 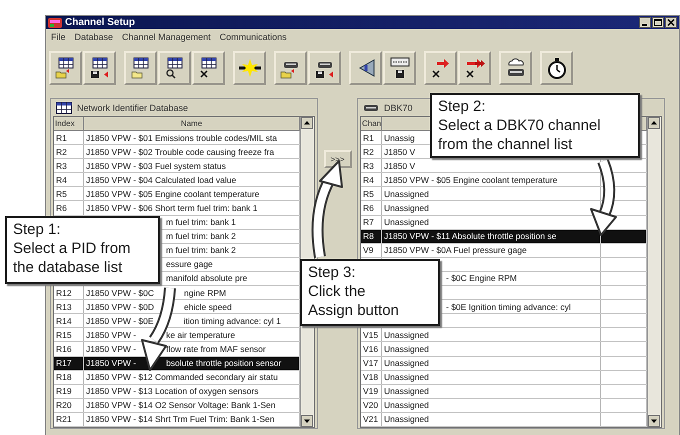 I want to click on row-name: J1850 VPW - $0A Fuel pressure gage, so click(x=455, y=250).